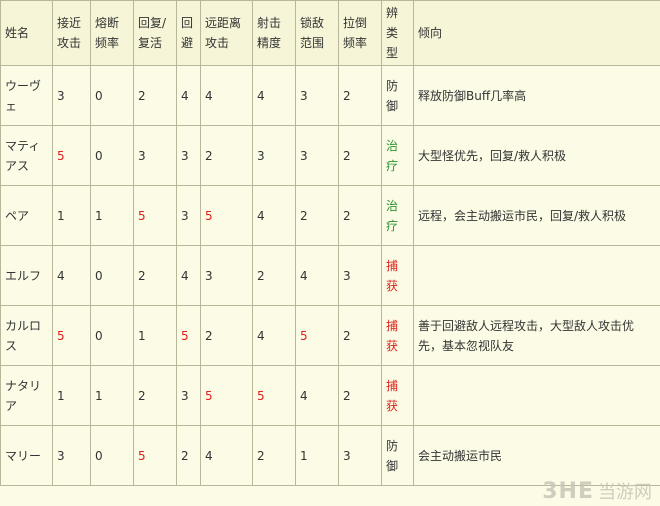  I want to click on table-row: ウーヴェ 3 0 2 4 4 4 3 2 防御 释放防御Buff几率高, so click(330, 95).